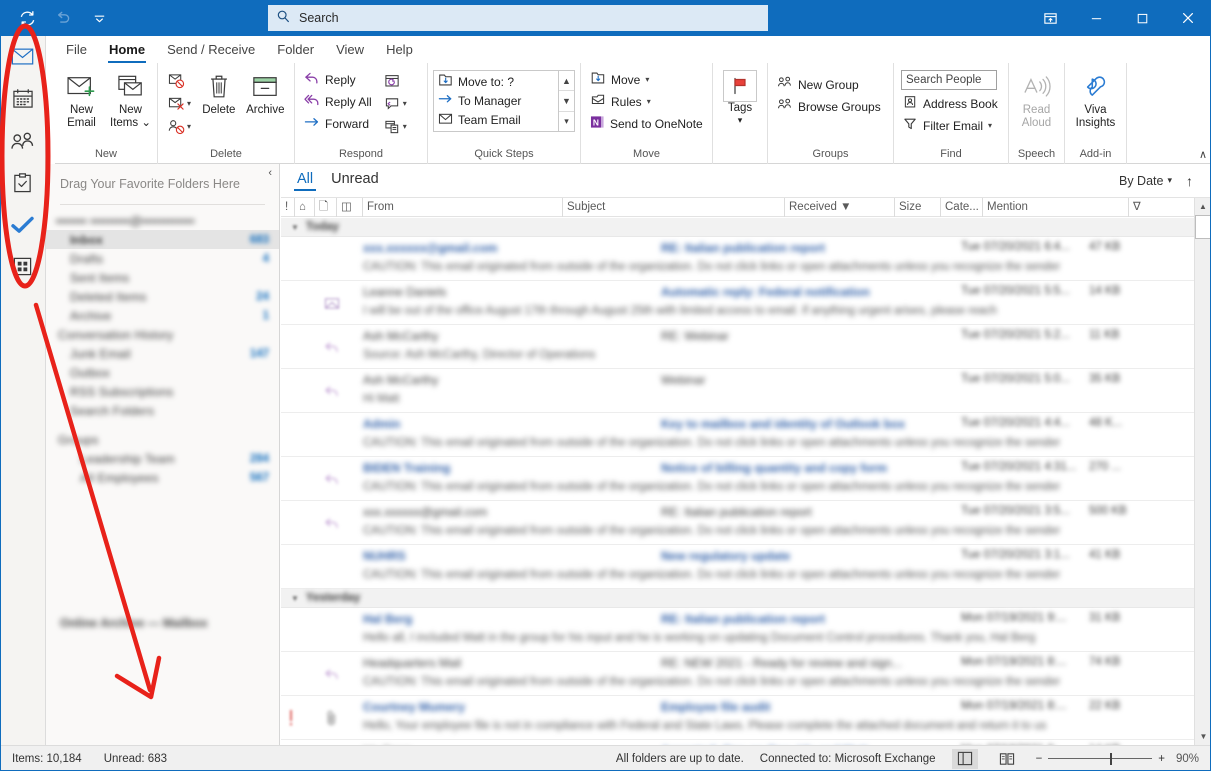 This screenshot has height=771, width=1211. What do you see at coordinates (950, 103) in the screenshot?
I see `address-book-button: Address Book` at bounding box center [950, 103].